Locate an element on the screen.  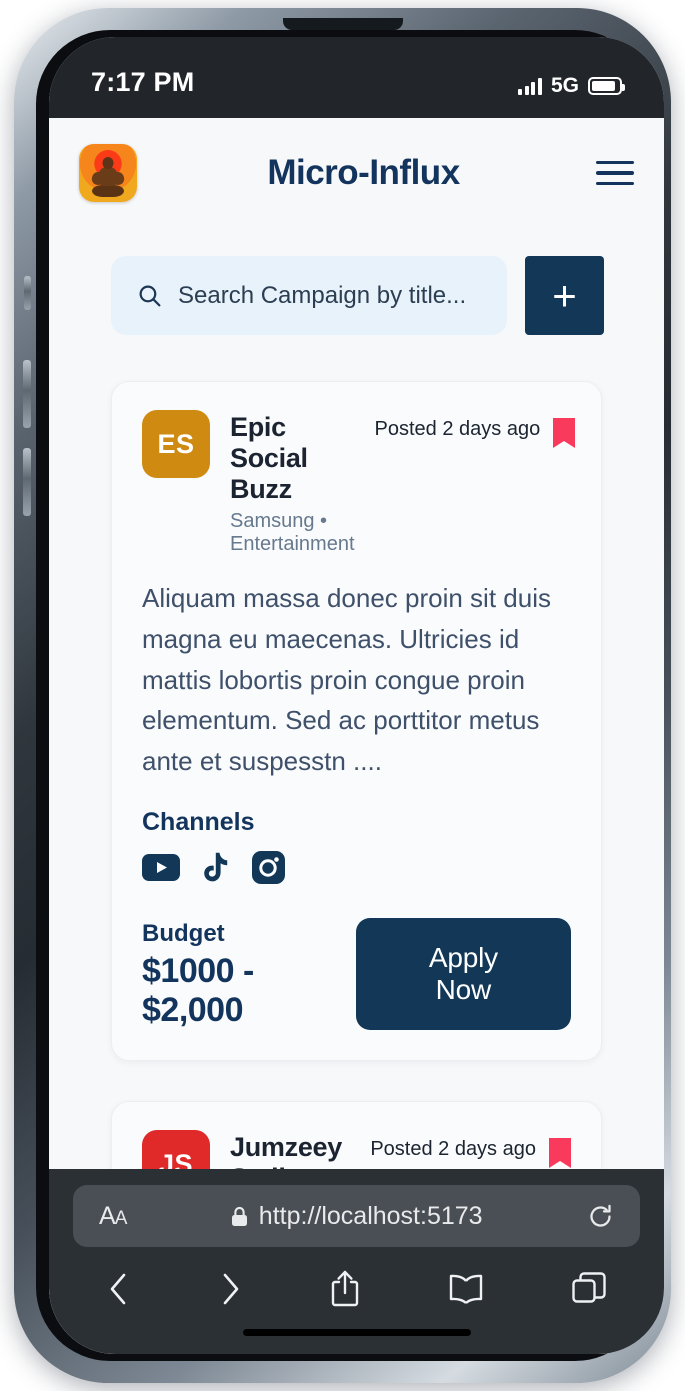
silent-switch is located at coordinates (27, 293).